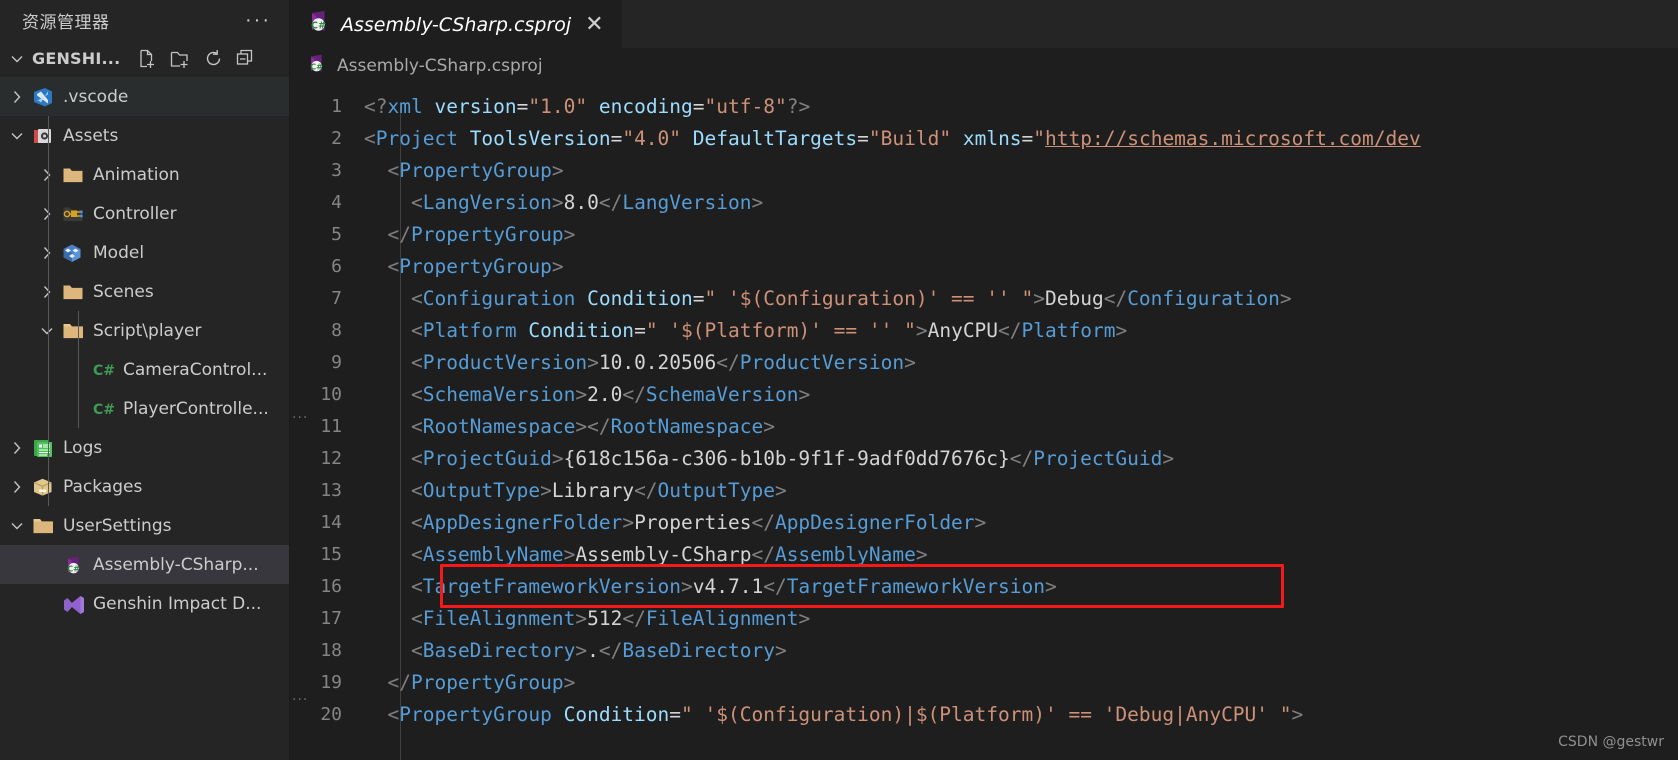  Describe the element at coordinates (440, 66) in the screenshot. I see `breadcrumb-label: Assembly-CSharp.csproj` at that location.